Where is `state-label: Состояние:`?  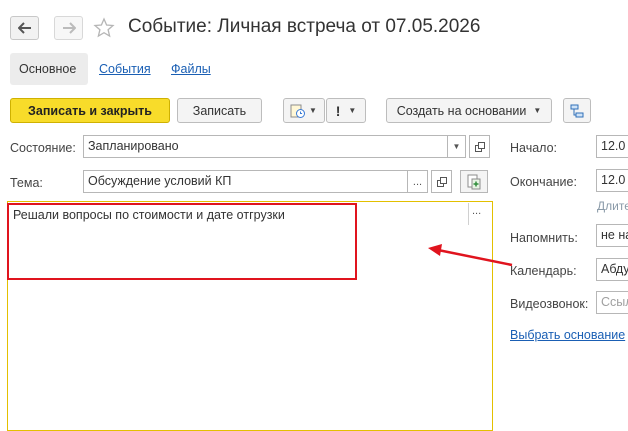
state-label: Состояние: is located at coordinates (43, 148).